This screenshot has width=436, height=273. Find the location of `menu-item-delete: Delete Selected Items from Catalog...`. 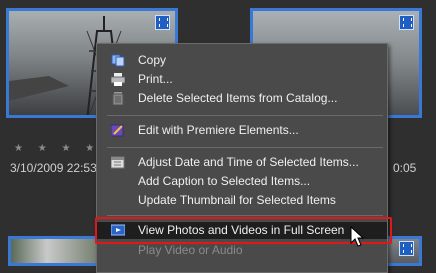

menu-item-delete: Delete Selected Items from Catalog... is located at coordinates (242, 98).